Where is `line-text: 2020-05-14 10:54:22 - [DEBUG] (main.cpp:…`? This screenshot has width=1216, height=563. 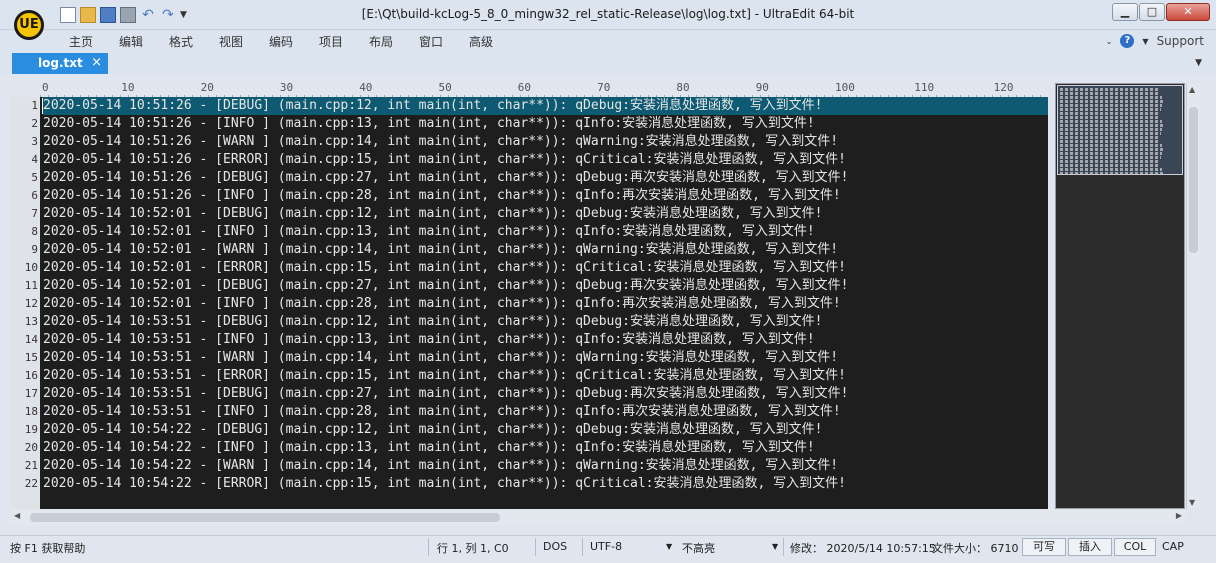
line-text: 2020-05-14 10:54:22 - [DEBUG] (main.cpp:… is located at coordinates (433, 429).